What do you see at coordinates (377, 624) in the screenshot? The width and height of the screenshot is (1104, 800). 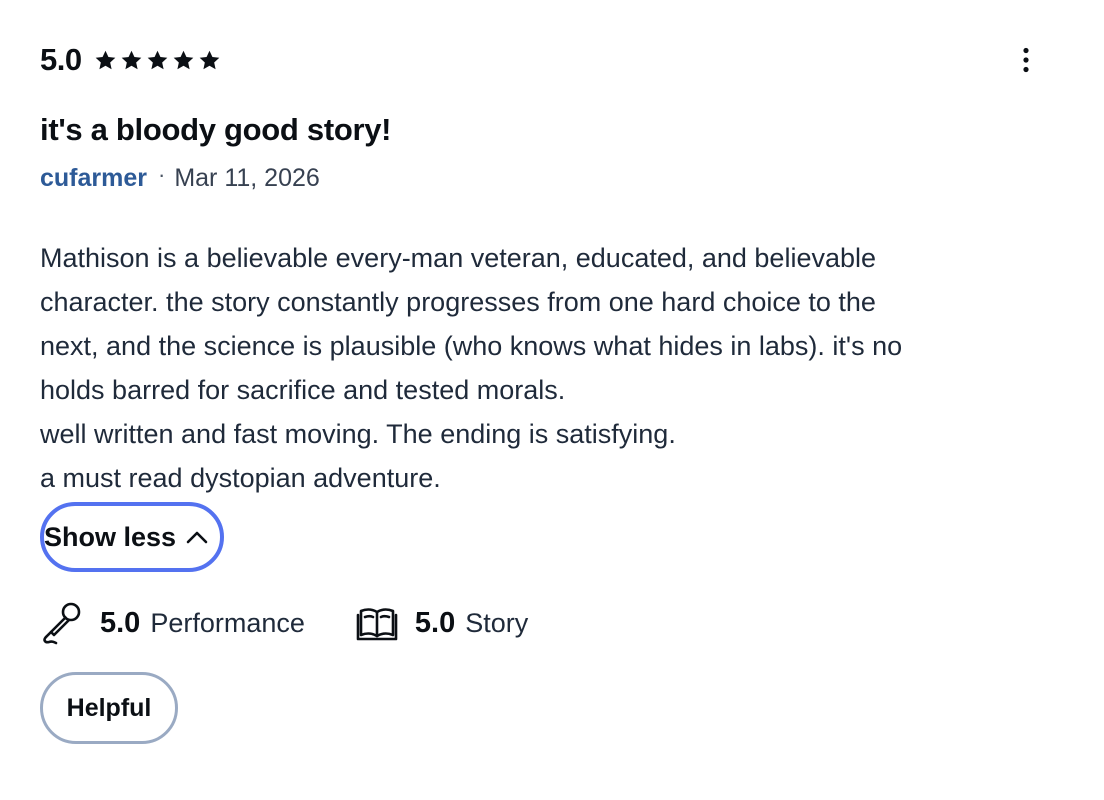 I see `book-icon` at bounding box center [377, 624].